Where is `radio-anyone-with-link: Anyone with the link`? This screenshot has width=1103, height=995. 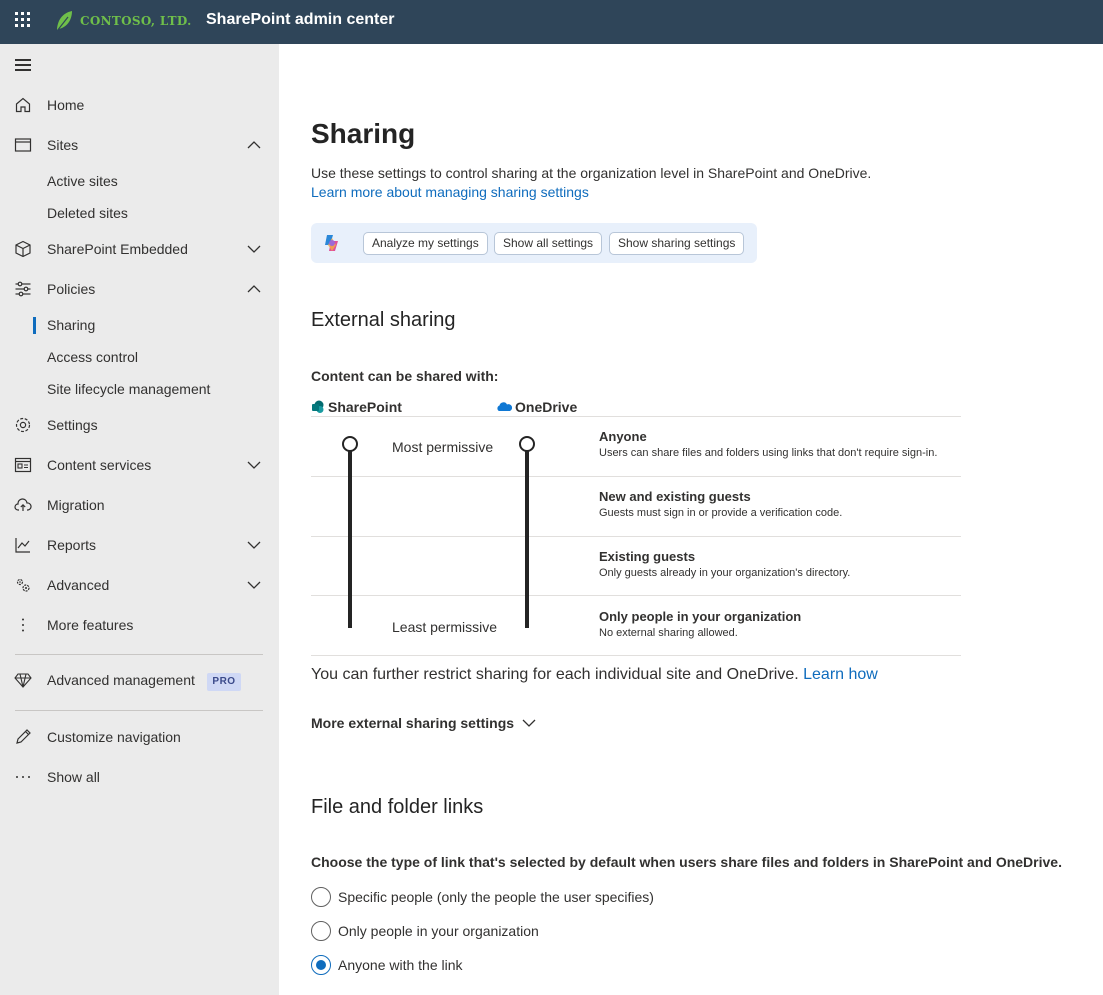
radio-anyone-with-link: Anyone with the link is located at coordinates (387, 965).